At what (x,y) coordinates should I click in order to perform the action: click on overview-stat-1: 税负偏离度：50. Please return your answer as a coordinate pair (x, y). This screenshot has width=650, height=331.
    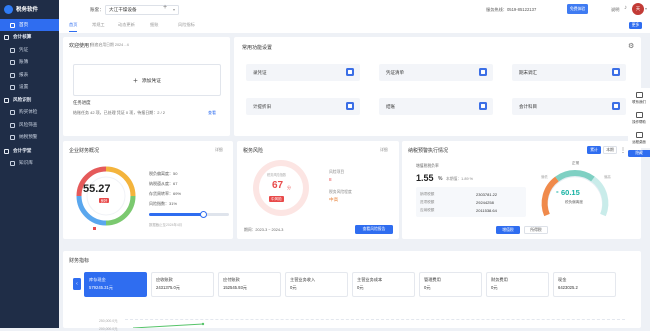
    Looking at the image, I should click on (163, 173).